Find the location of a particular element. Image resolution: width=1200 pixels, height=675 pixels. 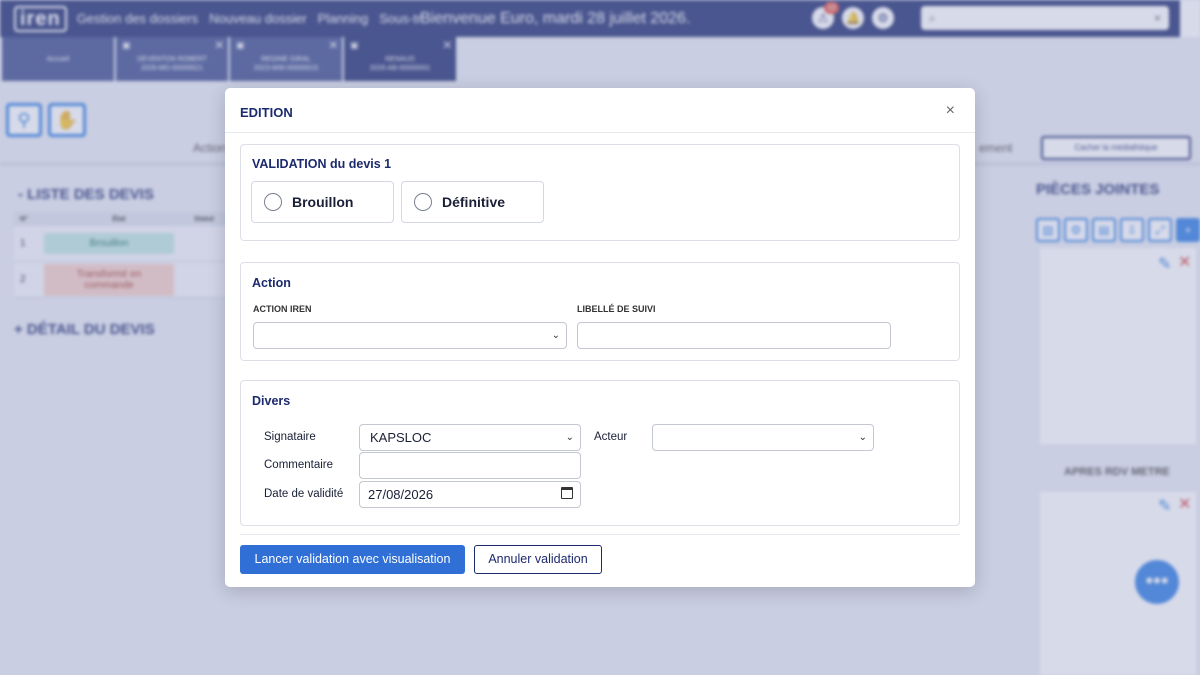

action-iren-label: ACTION IREN is located at coordinates (282, 309).